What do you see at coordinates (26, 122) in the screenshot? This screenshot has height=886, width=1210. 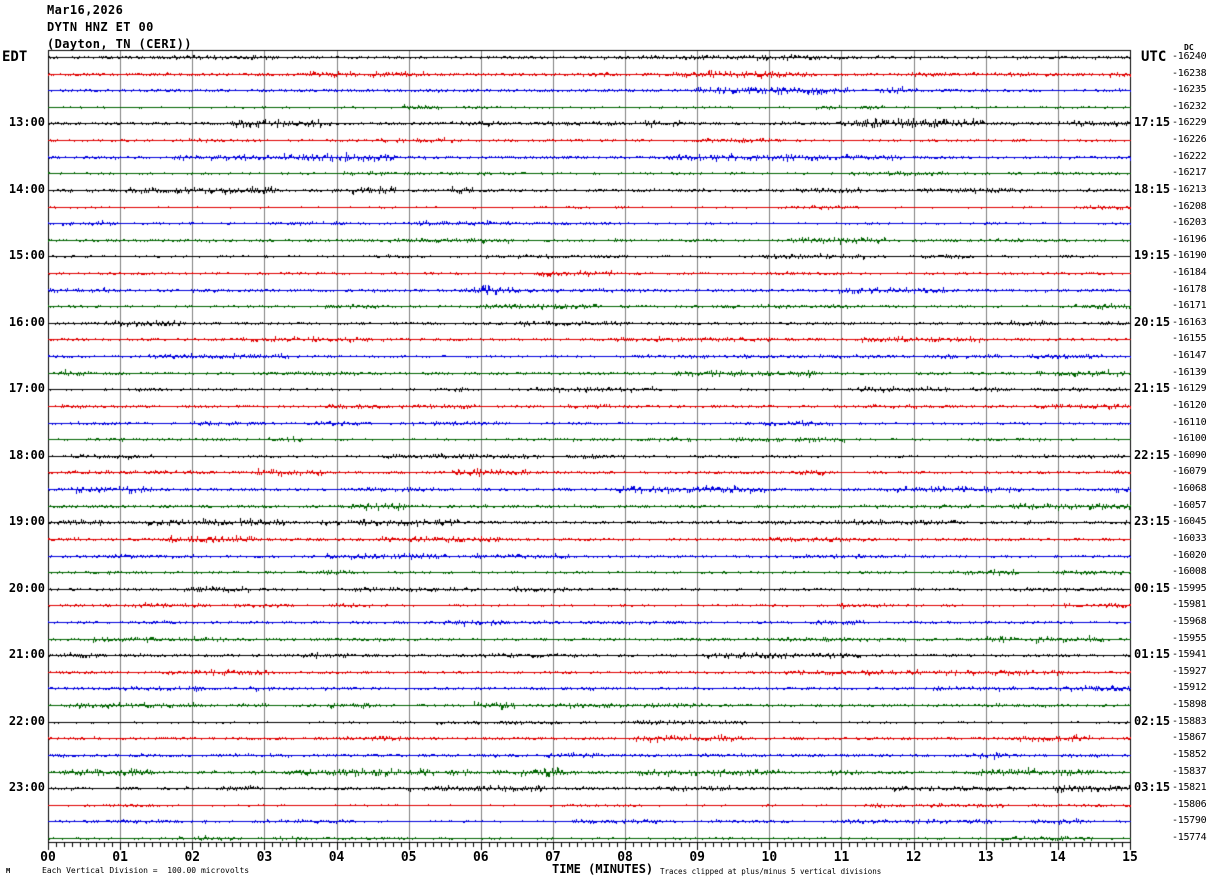 I see `left-time-label: 13:00` at bounding box center [26, 122].